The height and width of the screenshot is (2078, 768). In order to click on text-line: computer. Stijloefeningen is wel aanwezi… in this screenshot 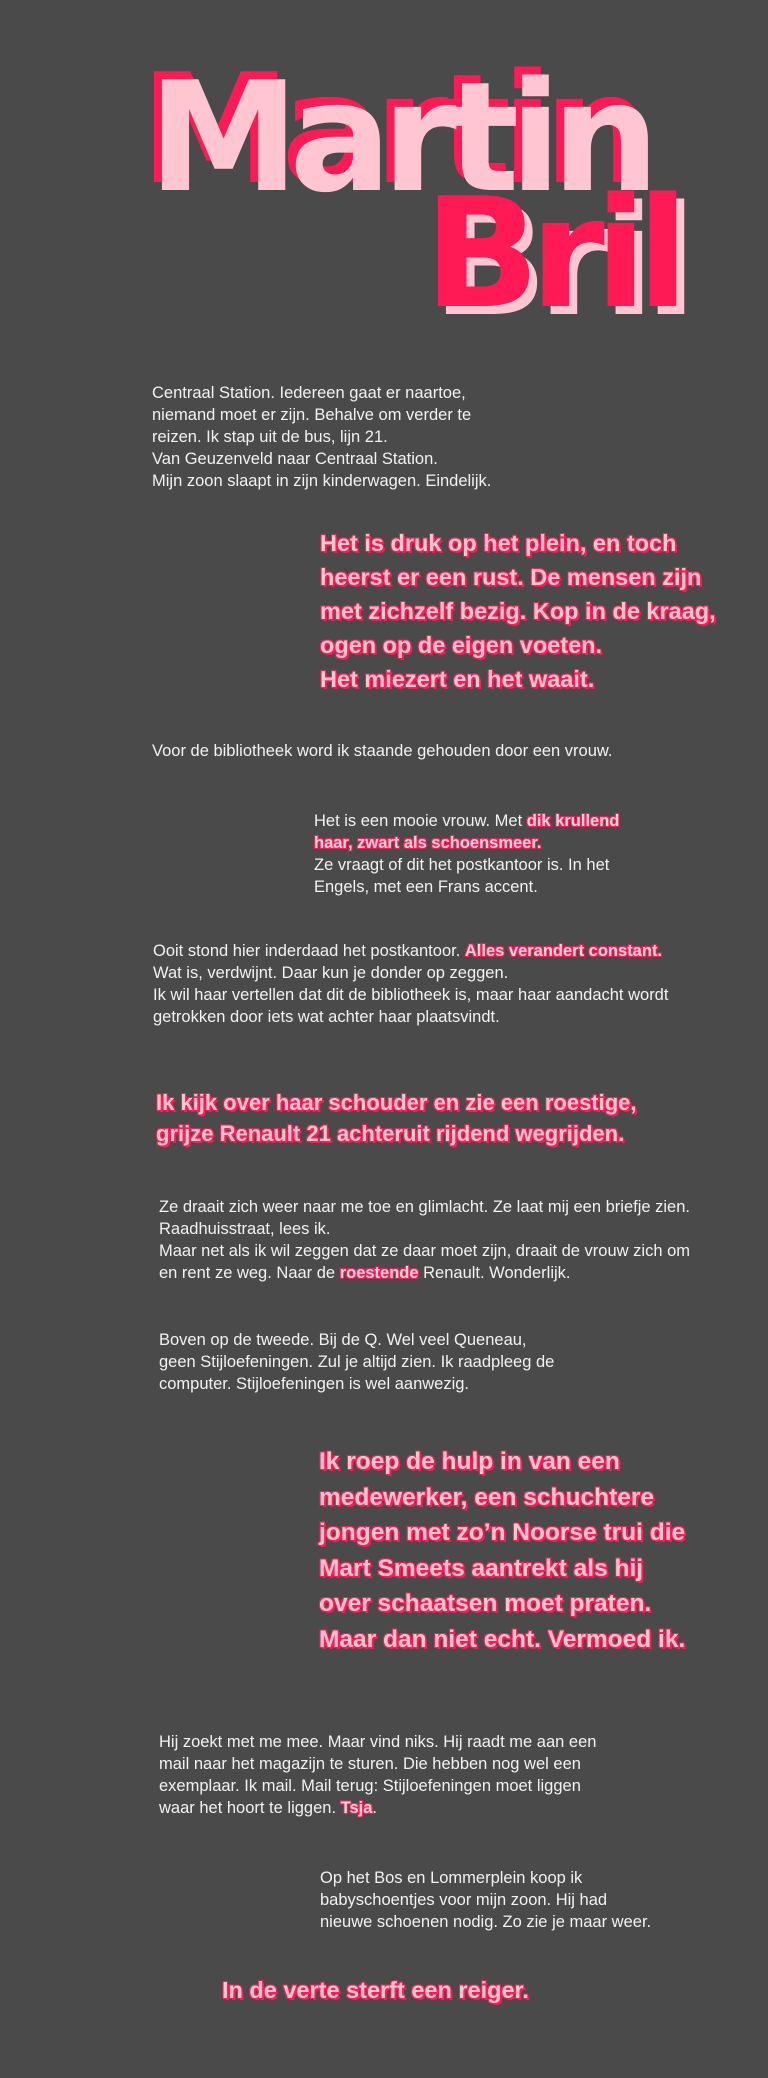, I will do `click(314, 1384)`.